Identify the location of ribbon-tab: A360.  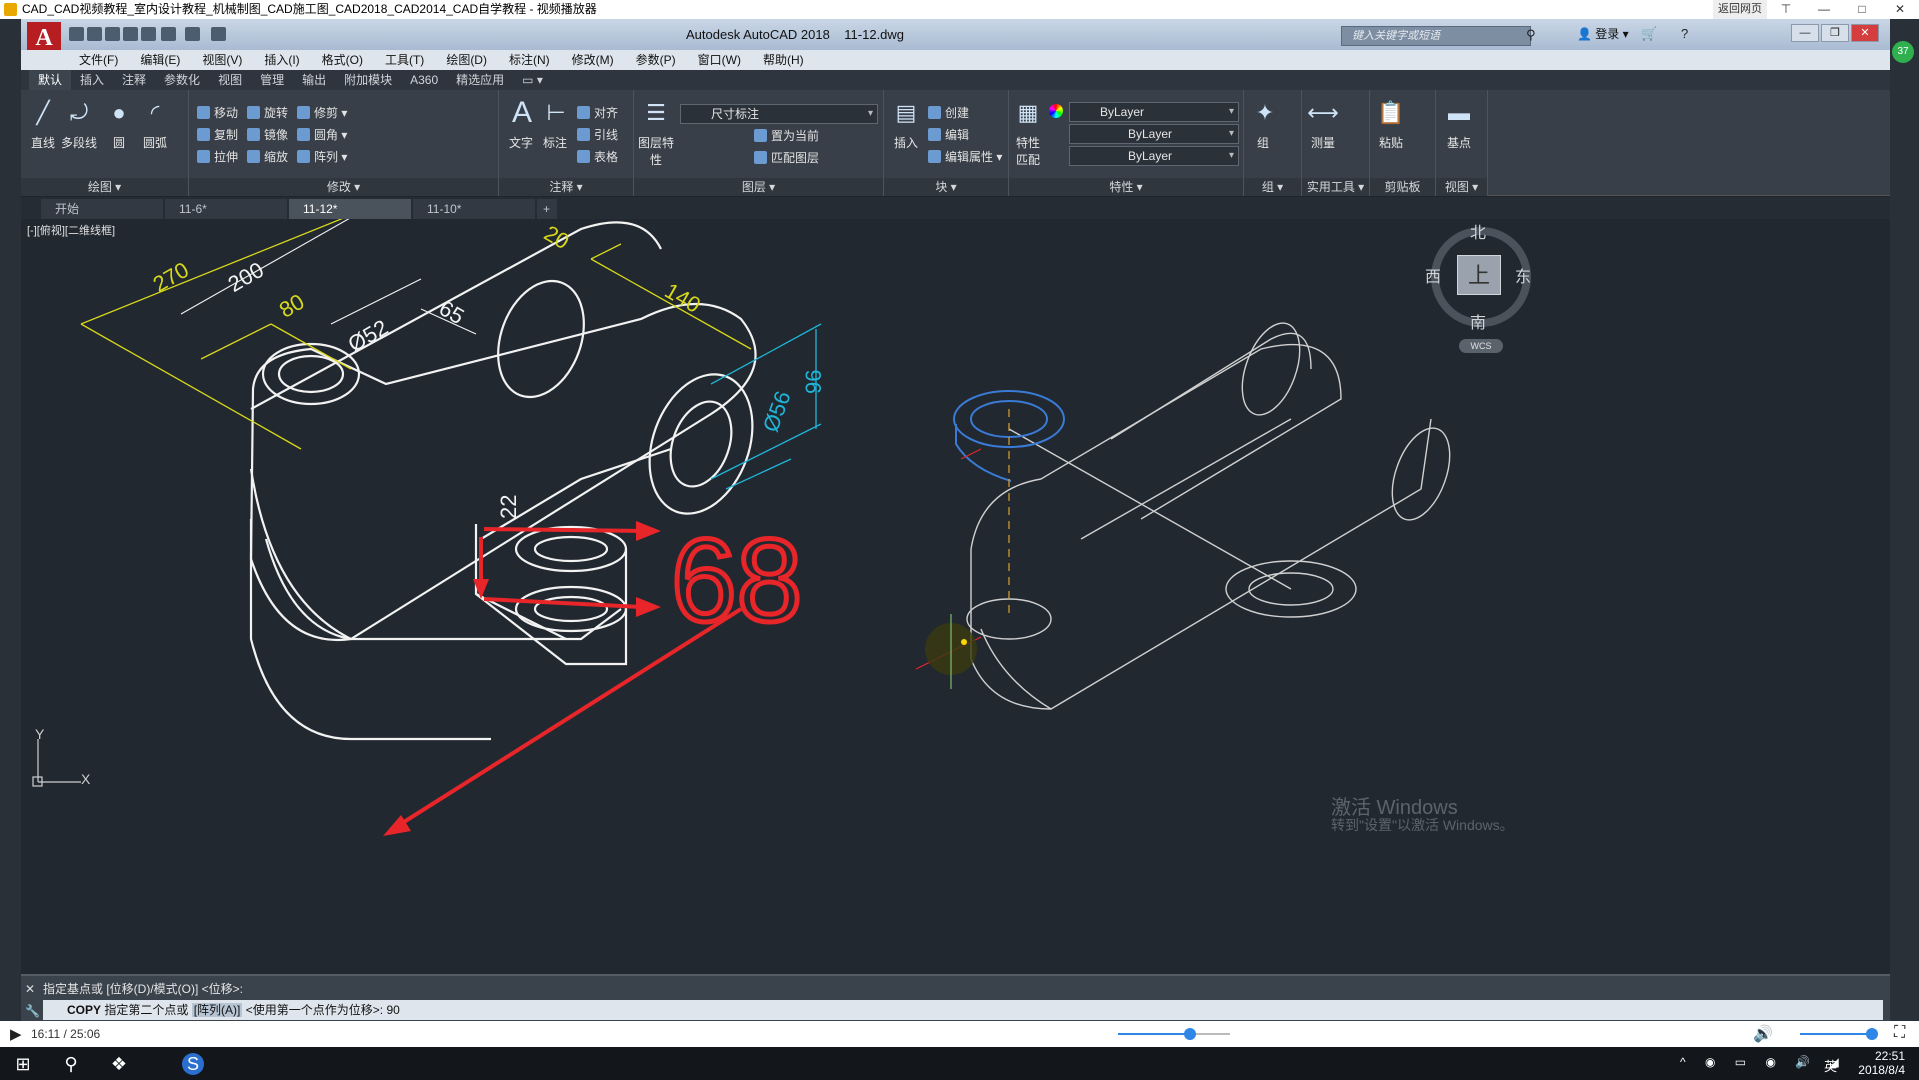
(424, 80).